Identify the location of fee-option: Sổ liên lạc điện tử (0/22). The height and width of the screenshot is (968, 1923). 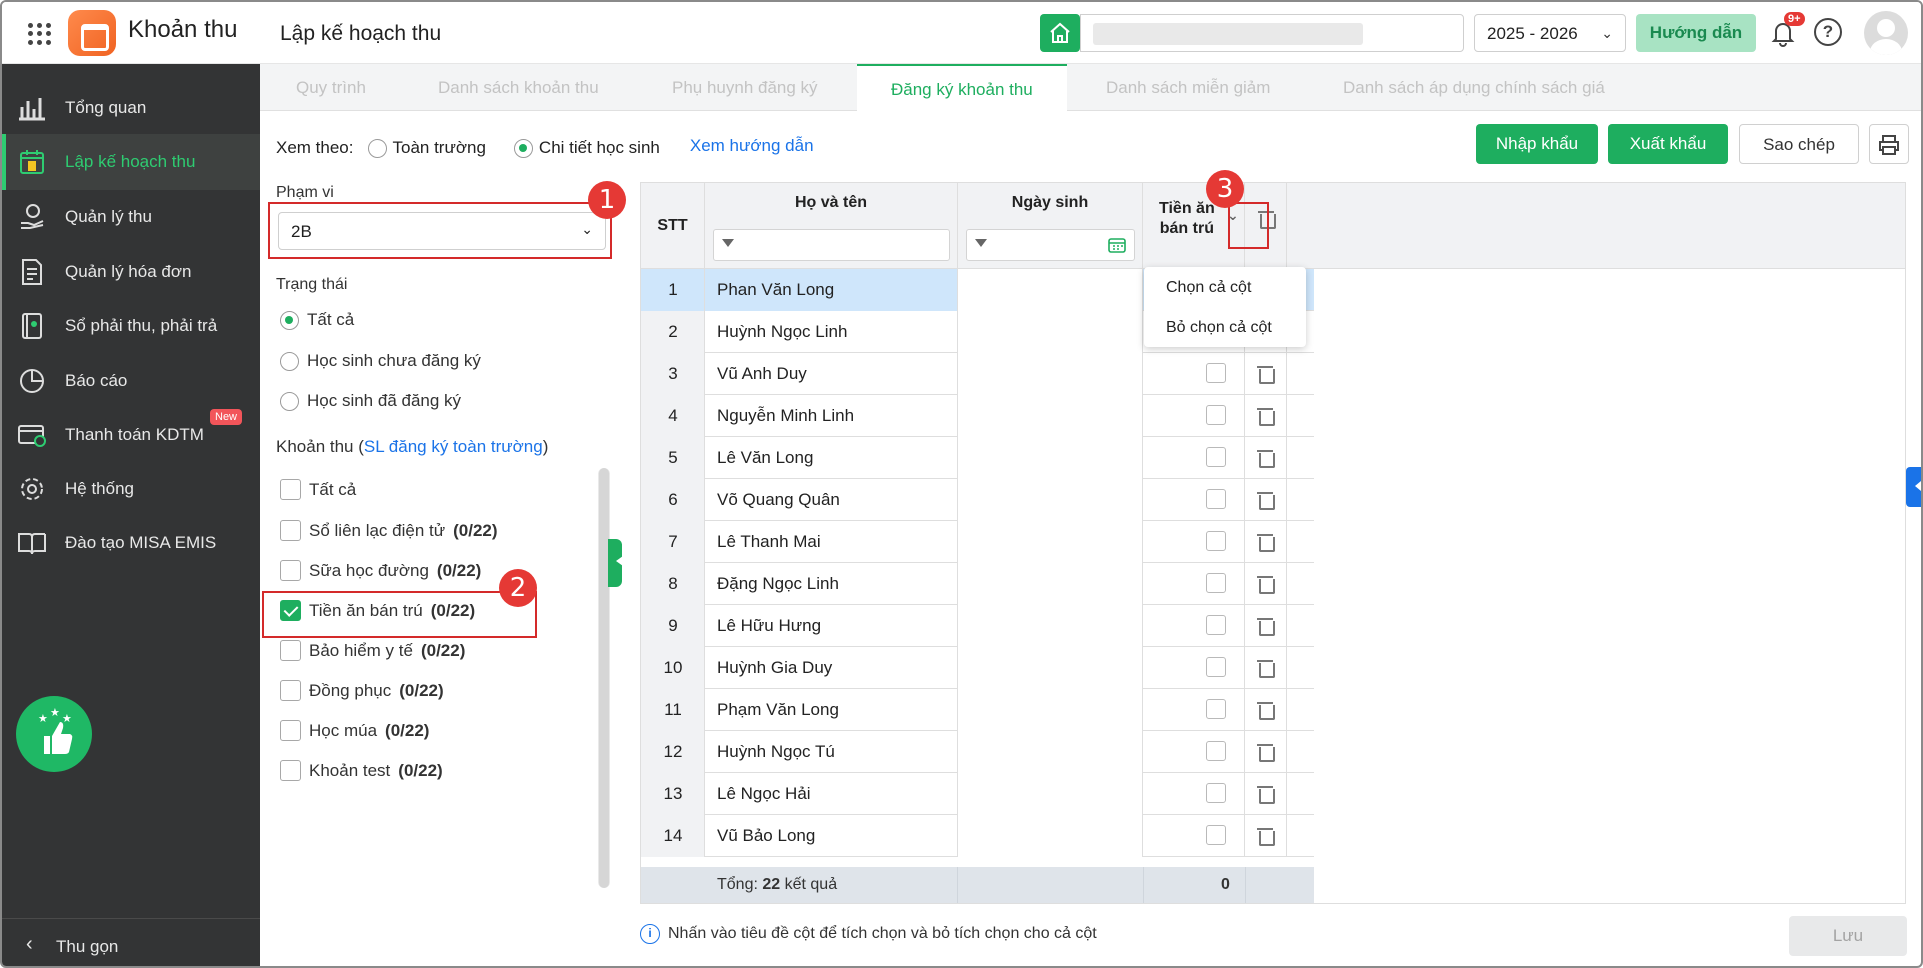
(389, 530).